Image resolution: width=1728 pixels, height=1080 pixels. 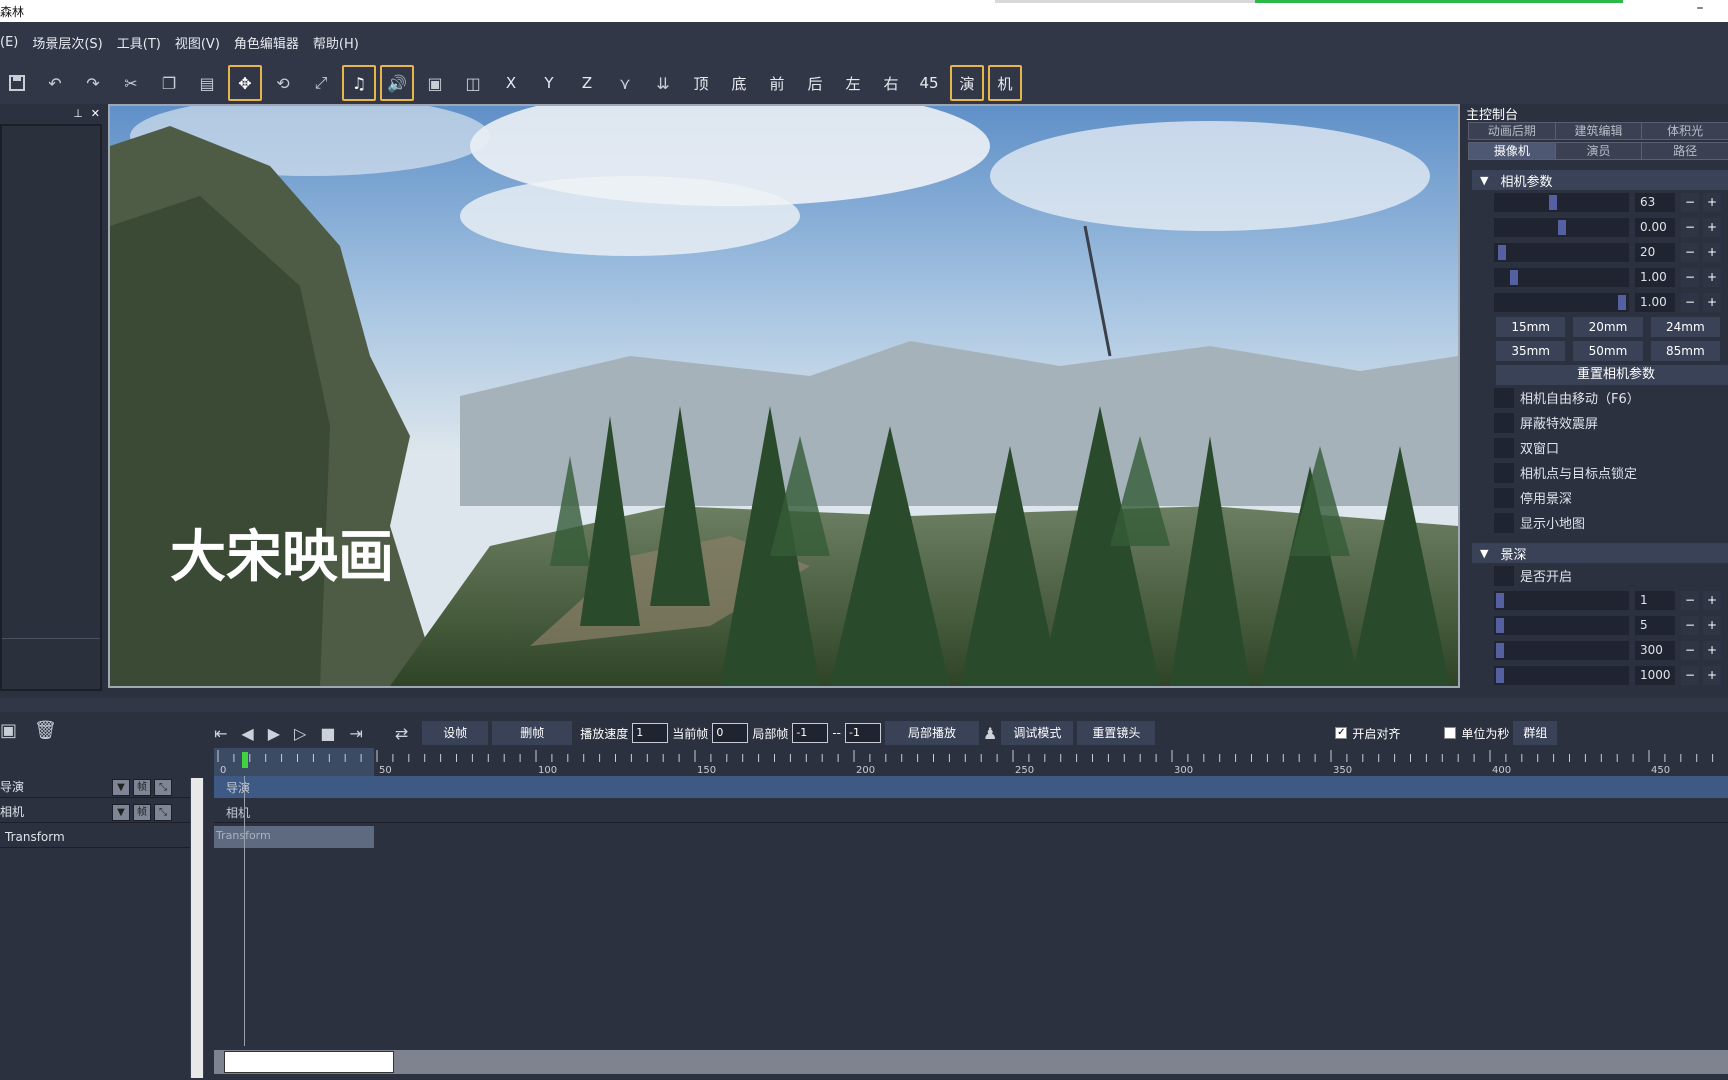 I want to click on track-bar-transform: Transform, so click(x=294, y=837).